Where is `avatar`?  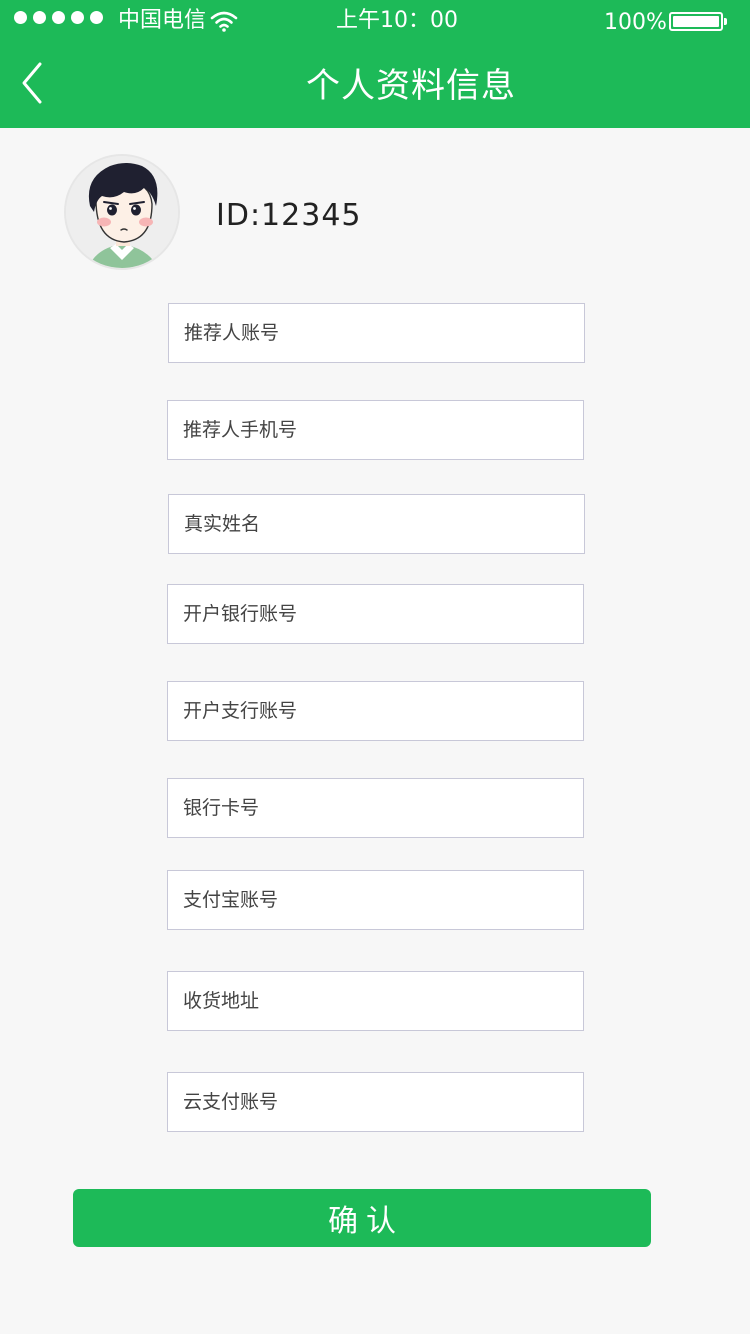 avatar is located at coordinates (122, 212).